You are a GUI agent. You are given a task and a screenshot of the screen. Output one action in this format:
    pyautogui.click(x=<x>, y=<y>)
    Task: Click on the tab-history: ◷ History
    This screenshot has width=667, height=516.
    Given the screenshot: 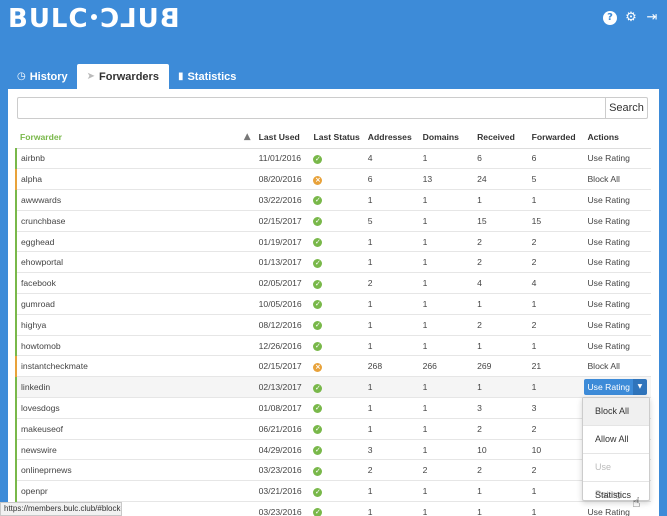 What is the action you would take?
    pyautogui.click(x=42, y=76)
    